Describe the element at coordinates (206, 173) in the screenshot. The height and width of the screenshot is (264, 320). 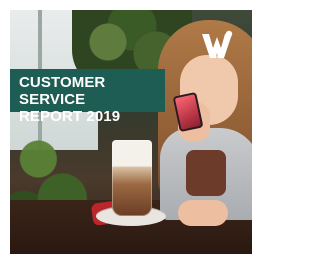
I see `shirt-print` at that location.